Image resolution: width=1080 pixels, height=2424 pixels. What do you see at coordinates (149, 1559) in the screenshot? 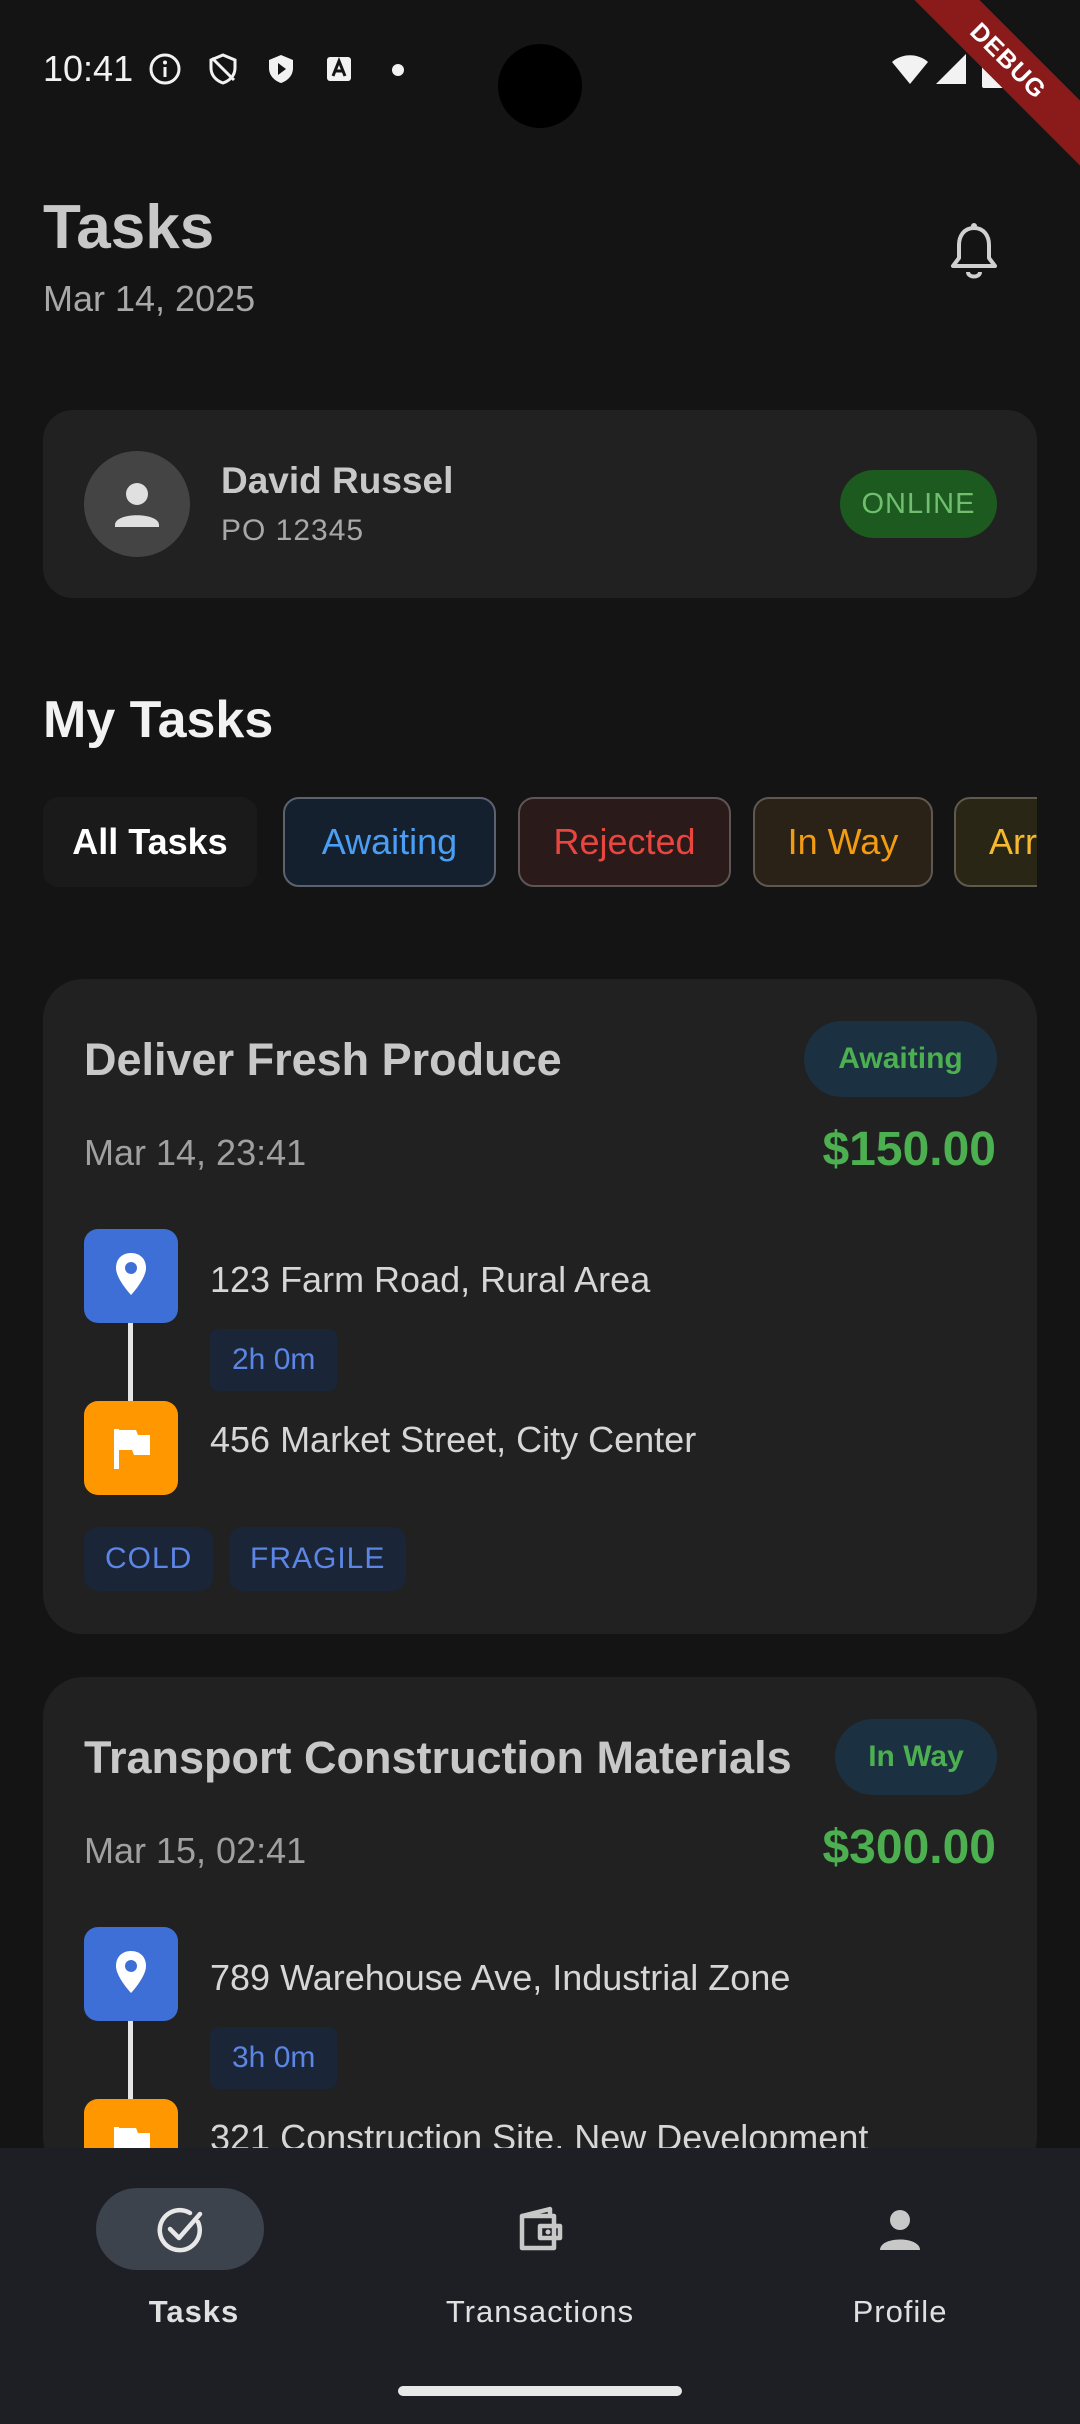
I see `task-tag: COLD` at bounding box center [149, 1559].